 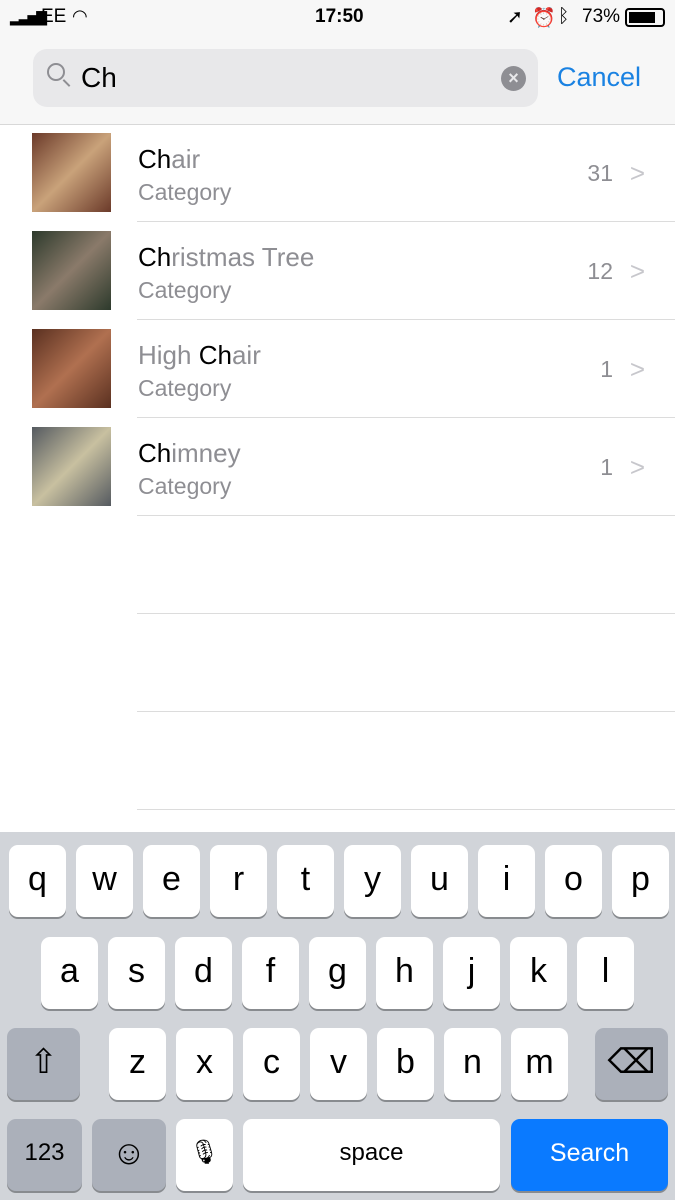 I want to click on key-l: l, so click(x=605, y=973).